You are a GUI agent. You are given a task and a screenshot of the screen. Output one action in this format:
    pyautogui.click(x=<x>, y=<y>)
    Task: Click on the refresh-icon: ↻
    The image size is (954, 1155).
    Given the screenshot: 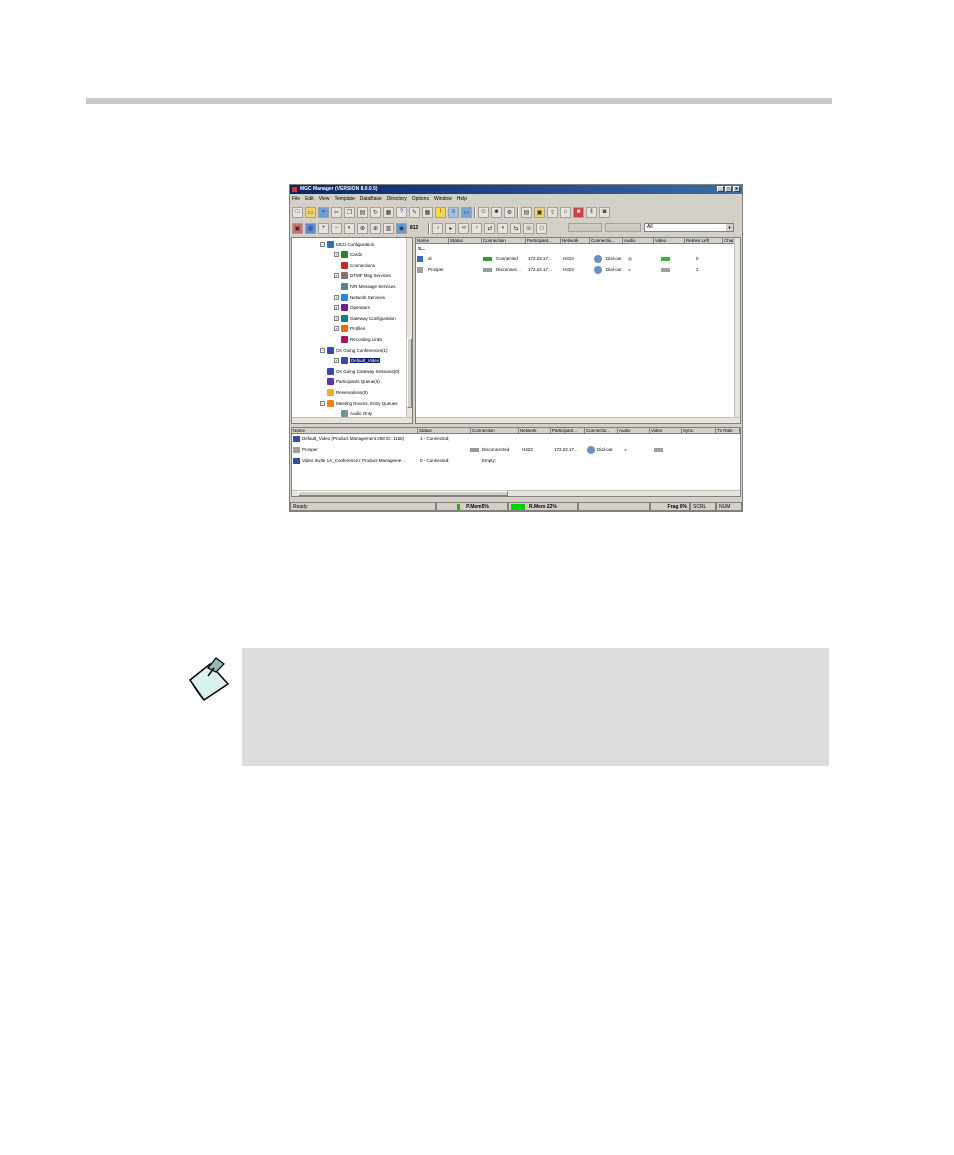 What is the action you would take?
    pyautogui.click(x=375, y=212)
    